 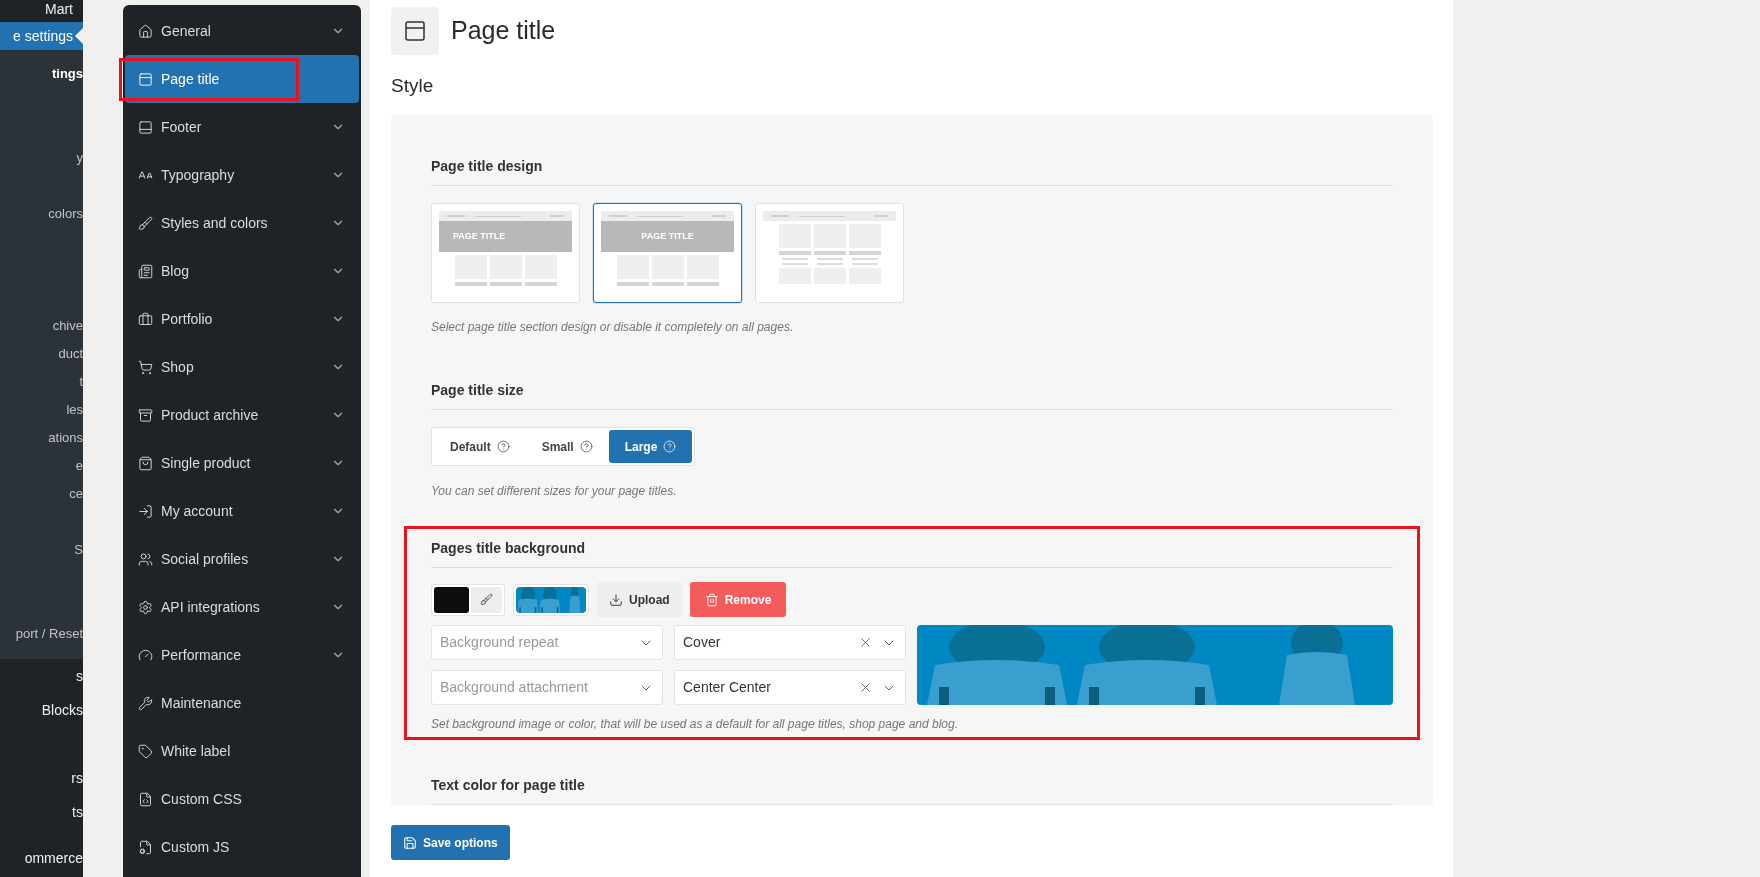 What do you see at coordinates (242, 751) in the screenshot?
I see `settings-nav-item: White label` at bounding box center [242, 751].